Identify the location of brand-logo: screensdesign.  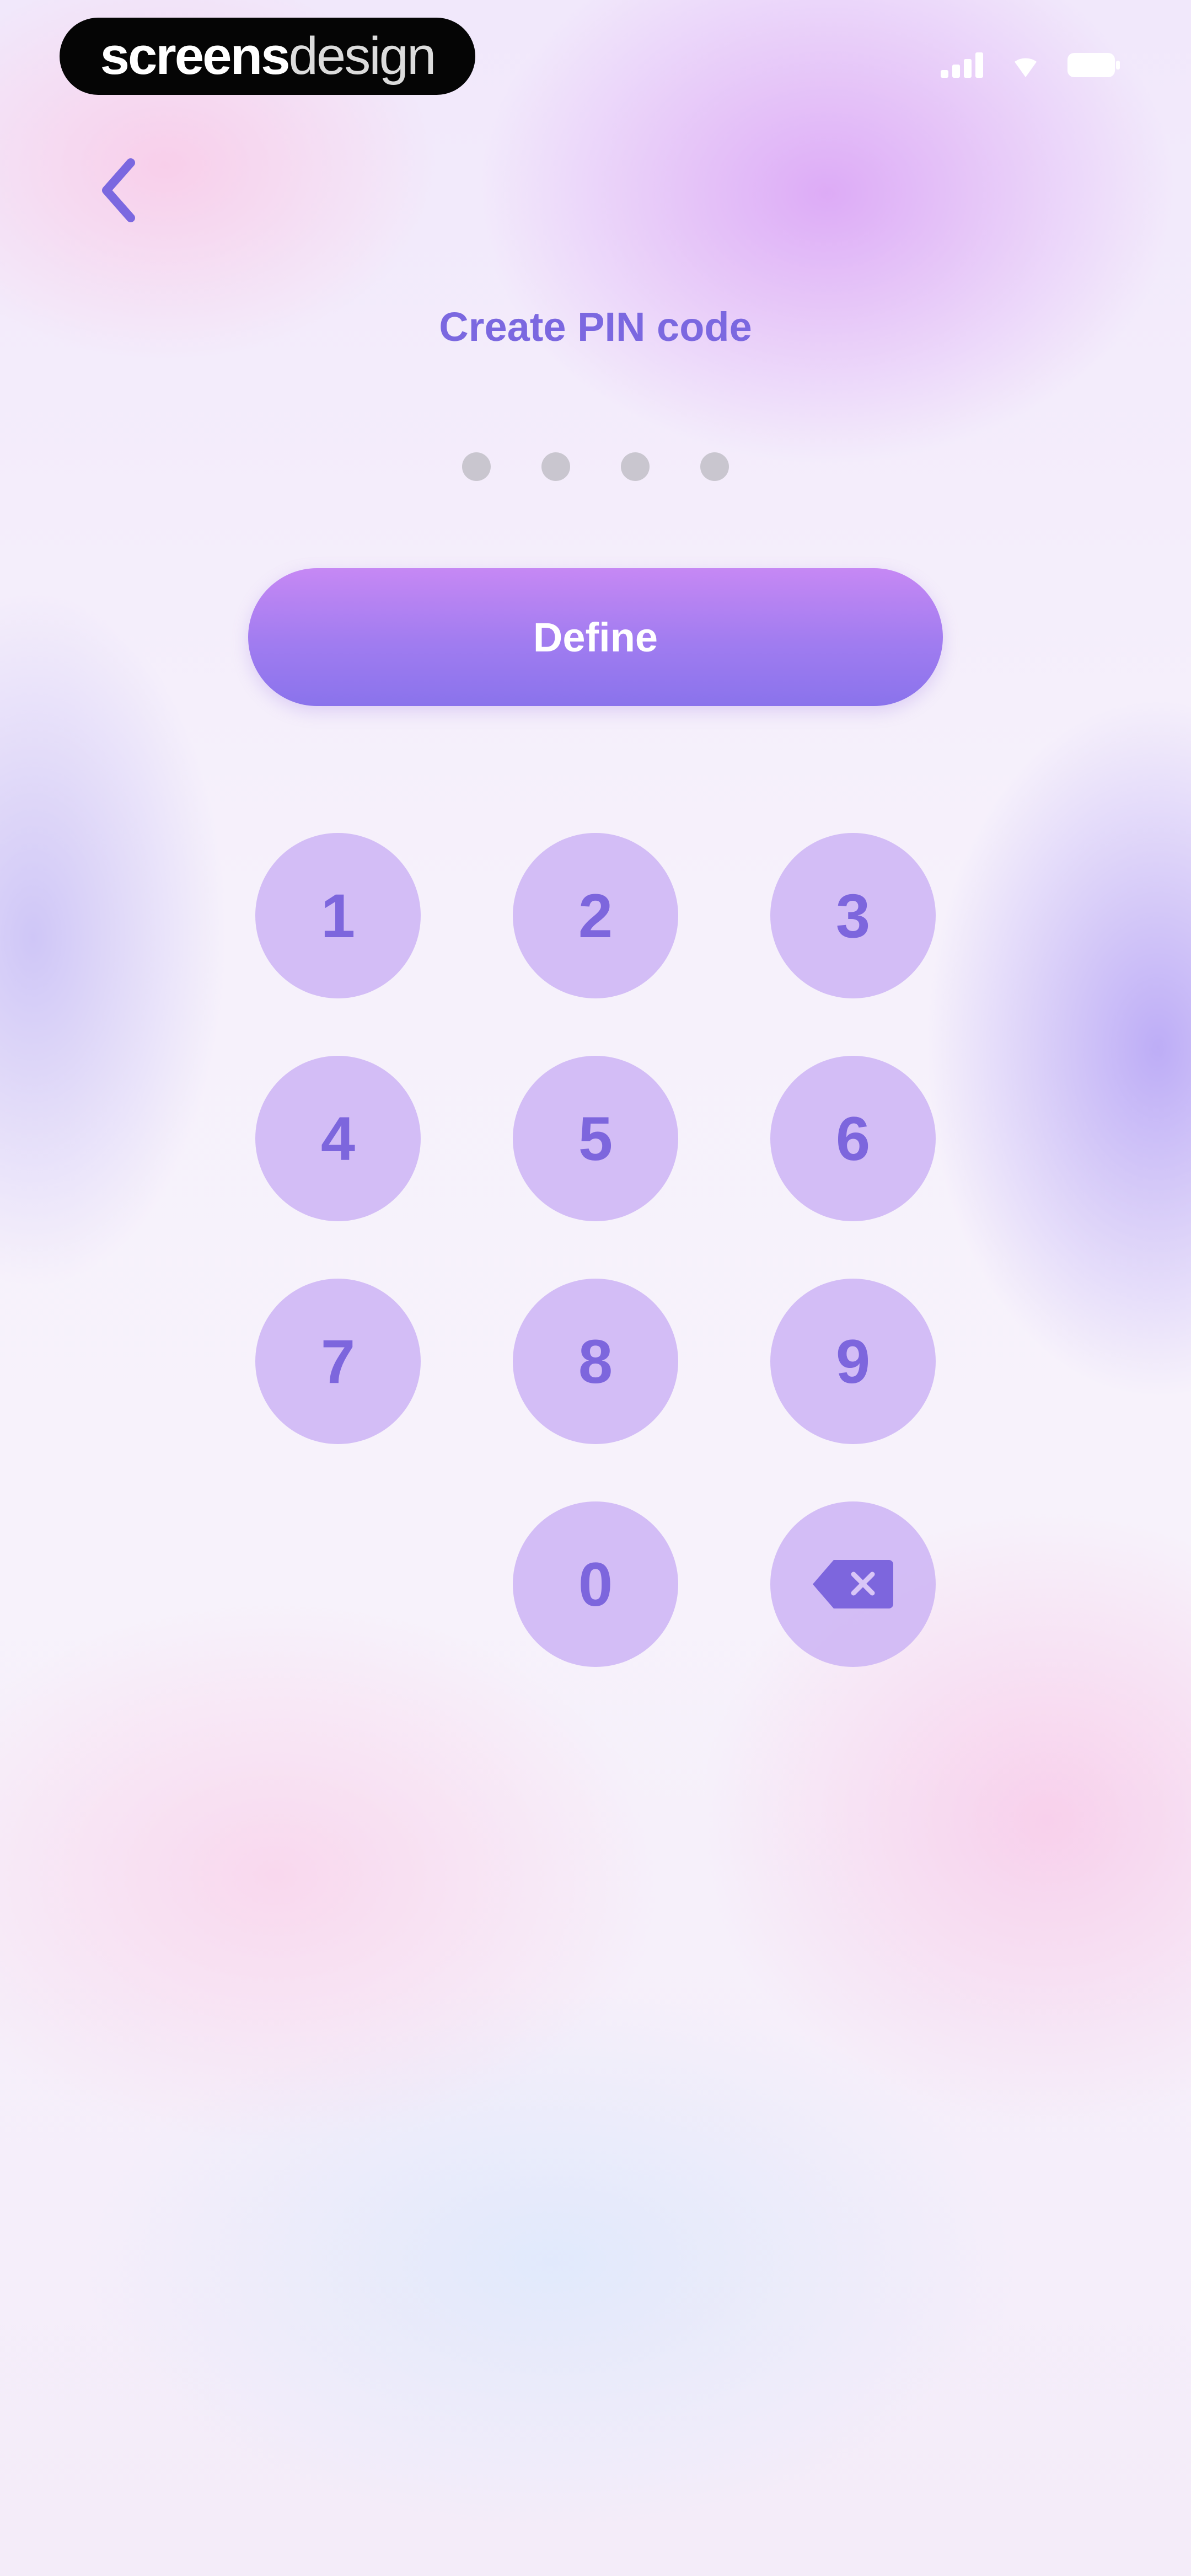
(267, 56).